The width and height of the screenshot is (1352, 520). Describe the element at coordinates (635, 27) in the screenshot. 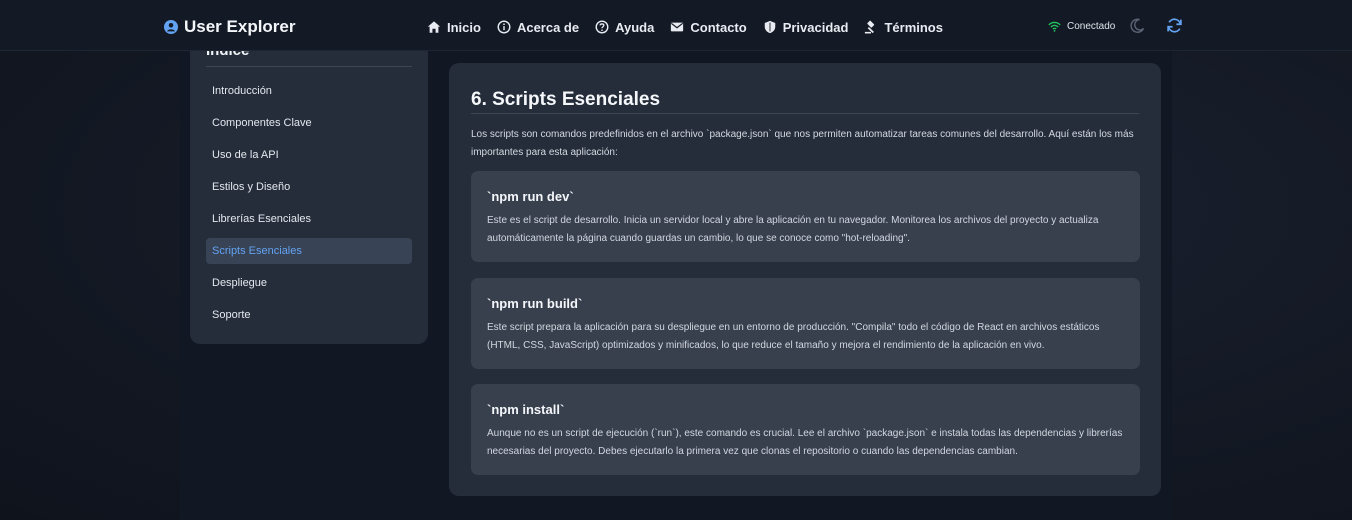

I see `nav-link-label: Ayuda` at that location.